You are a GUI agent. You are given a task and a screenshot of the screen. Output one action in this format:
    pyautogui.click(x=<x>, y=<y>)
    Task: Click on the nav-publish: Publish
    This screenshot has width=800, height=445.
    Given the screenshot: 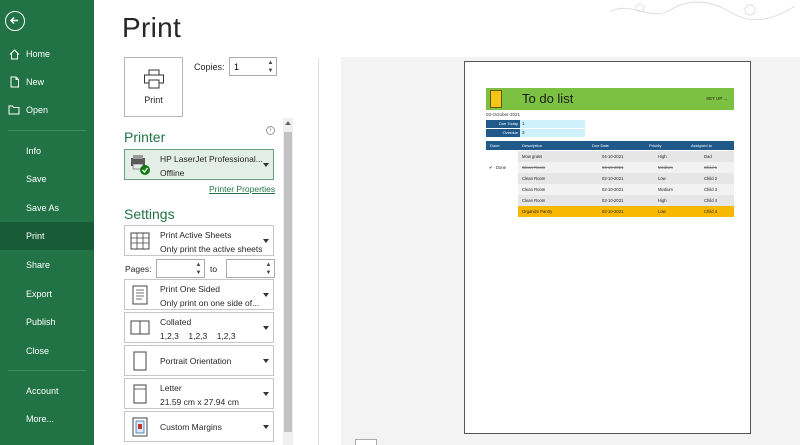 What is the action you would take?
    pyautogui.click(x=47, y=322)
    